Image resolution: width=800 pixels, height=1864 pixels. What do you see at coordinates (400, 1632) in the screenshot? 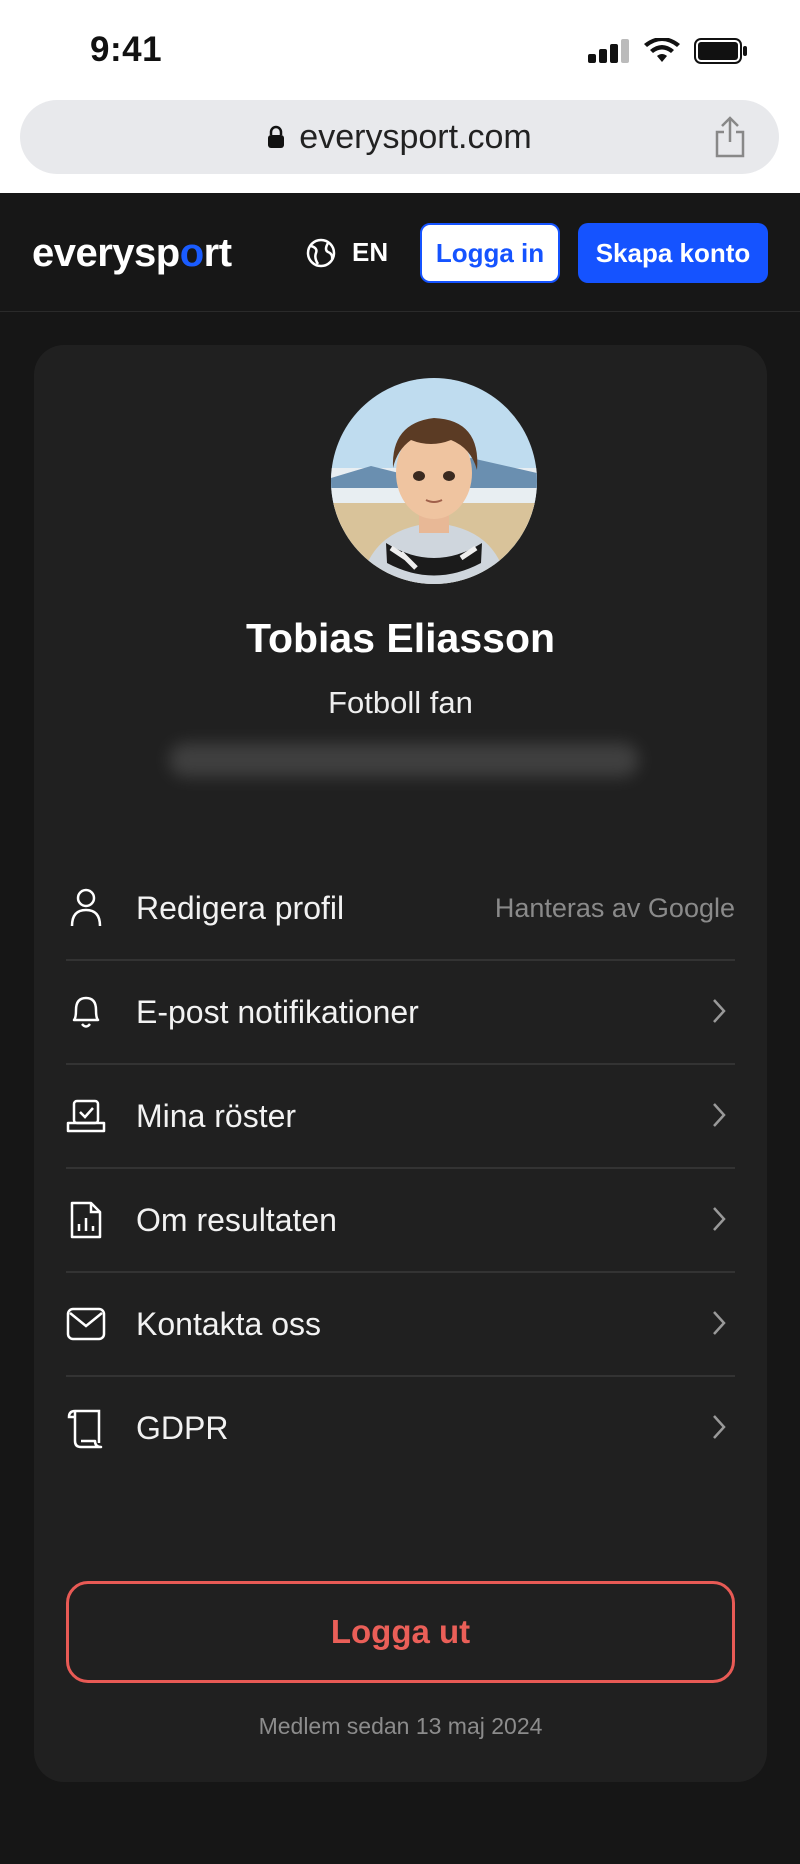
I see `logout-button: Logga ut` at bounding box center [400, 1632].